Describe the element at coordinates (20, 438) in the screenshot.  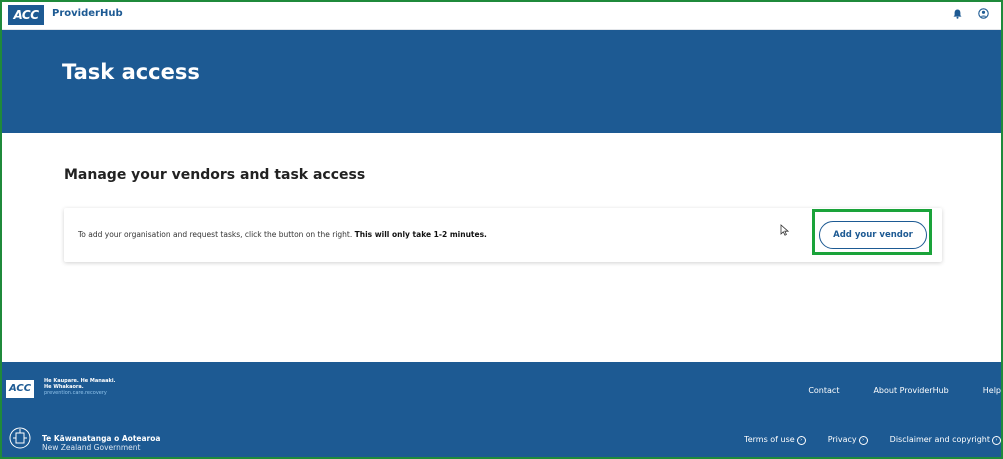
I see `nz-government-crest-icon` at that location.